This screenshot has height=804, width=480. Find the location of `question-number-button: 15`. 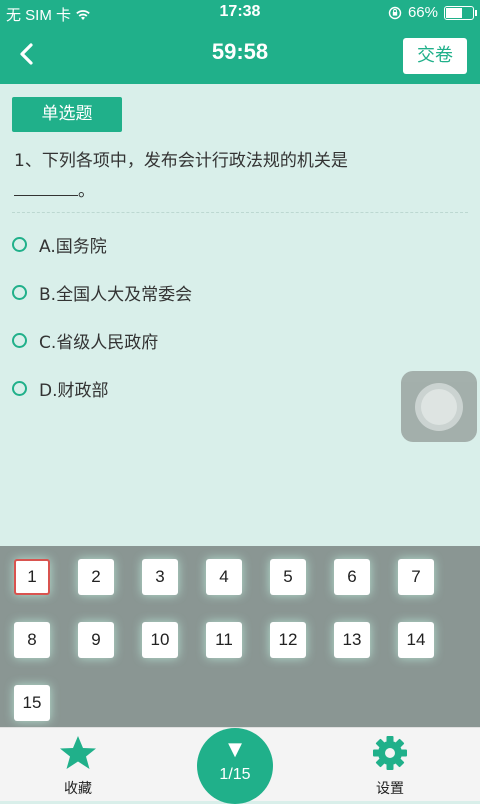

question-number-button: 15 is located at coordinates (32, 703).